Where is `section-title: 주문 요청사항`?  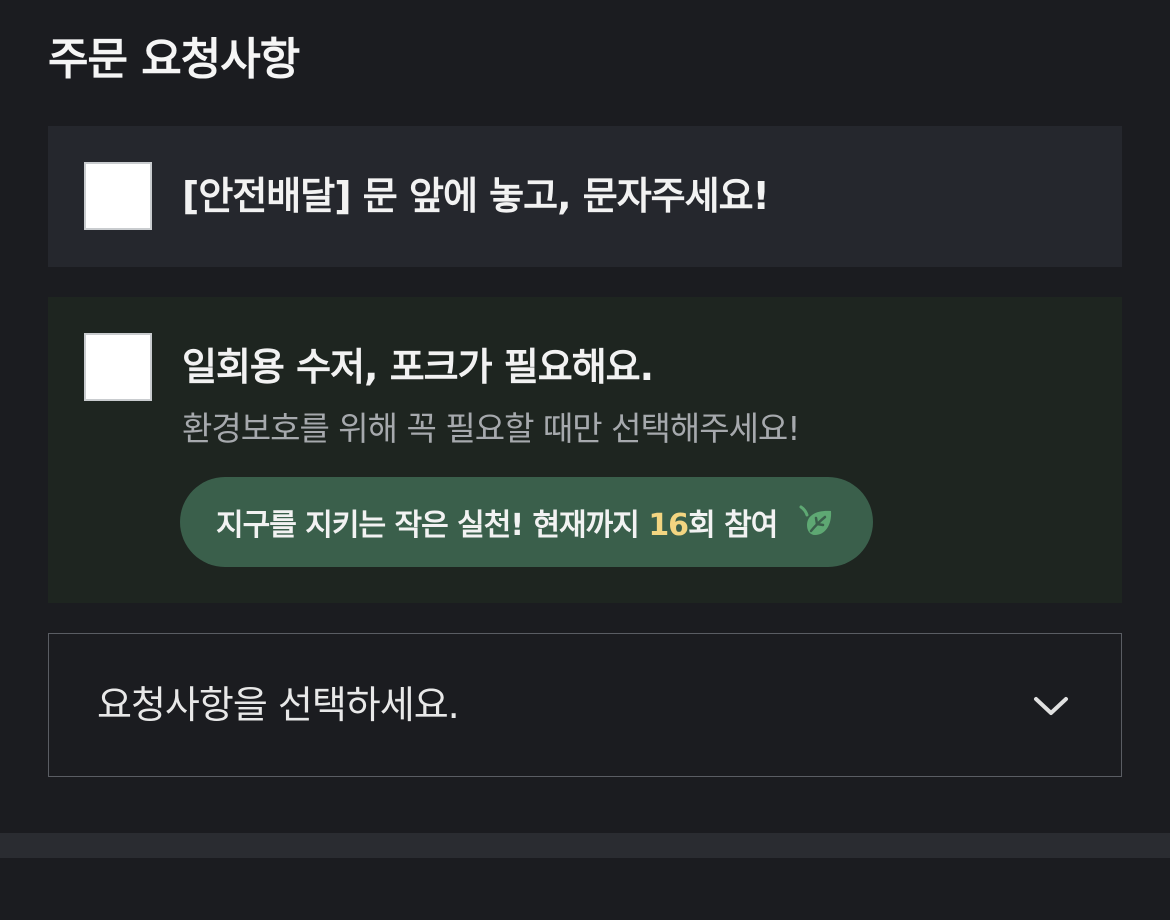 section-title: 주문 요청사항 is located at coordinates (174, 59).